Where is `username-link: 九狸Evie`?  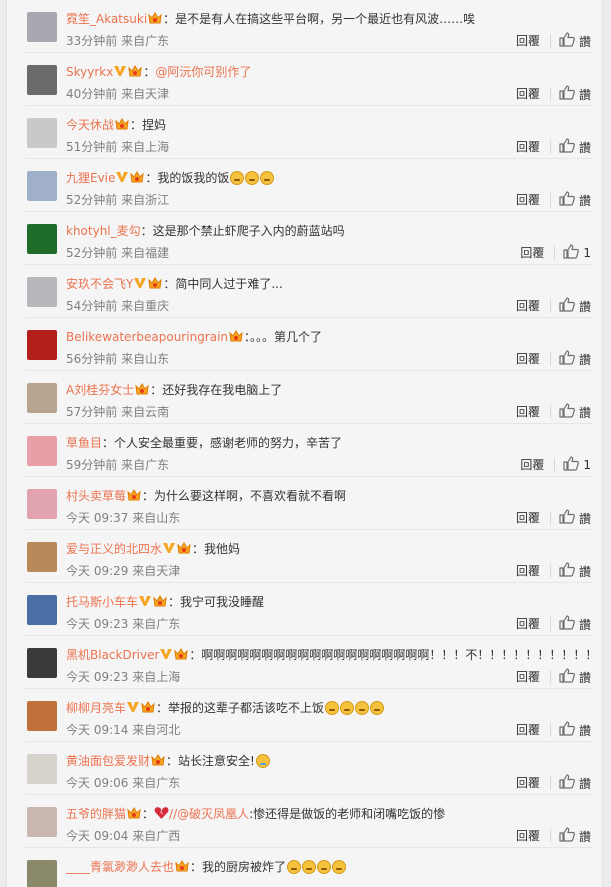
username-link: 九狸Evie is located at coordinates (90, 178).